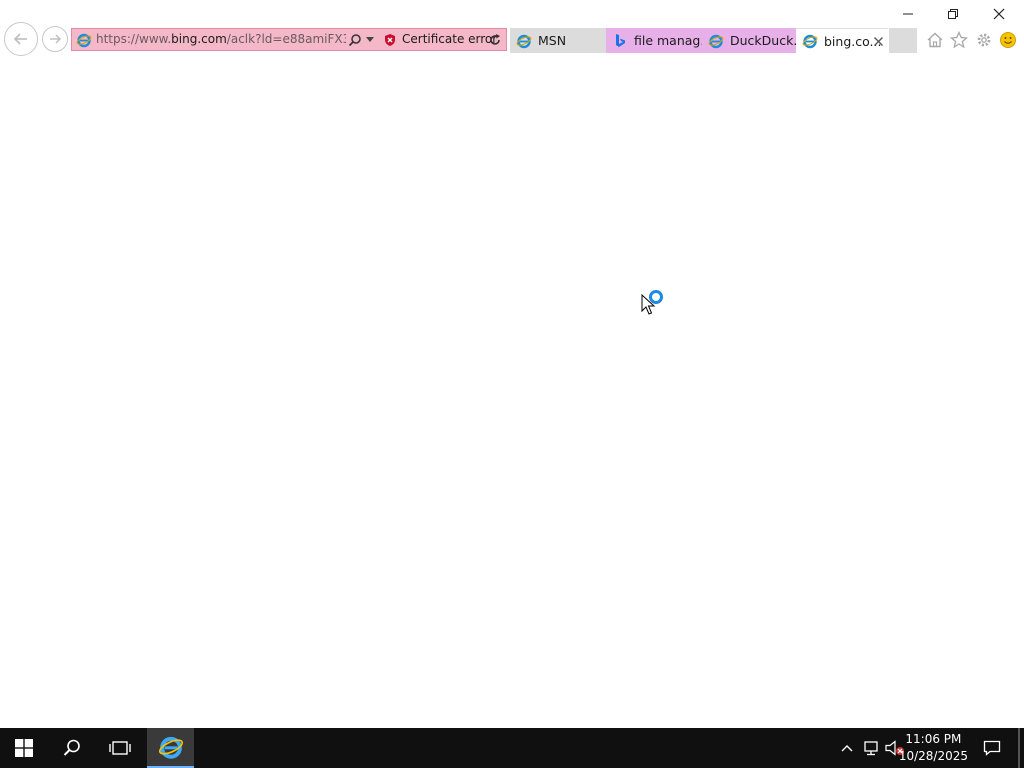 The width and height of the screenshot is (1024, 768). Describe the element at coordinates (134, 39) in the screenshot. I see `url-prefix: https://www.` at that location.